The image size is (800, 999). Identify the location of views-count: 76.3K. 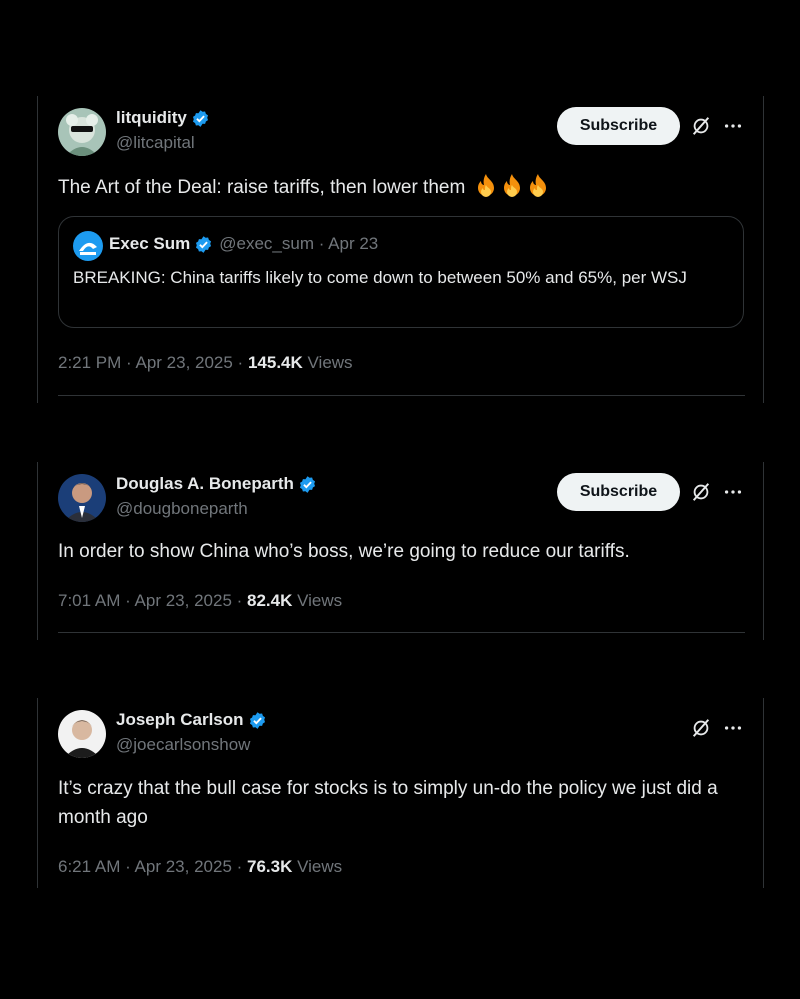
(270, 866).